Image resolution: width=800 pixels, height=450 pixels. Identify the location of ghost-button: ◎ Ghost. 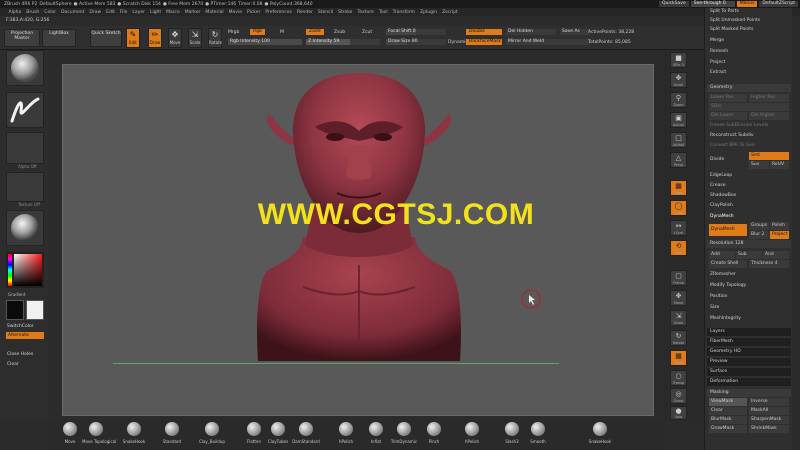
(678, 396).